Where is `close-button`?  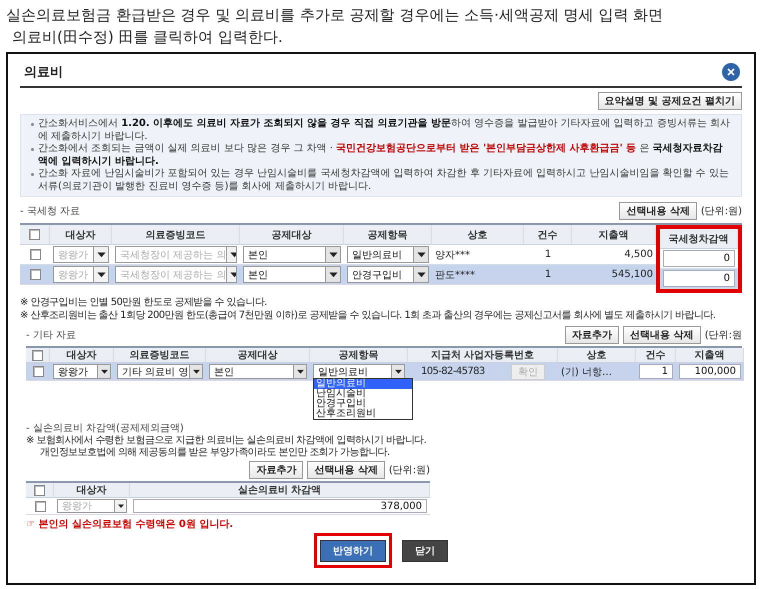 close-button is located at coordinates (731, 72).